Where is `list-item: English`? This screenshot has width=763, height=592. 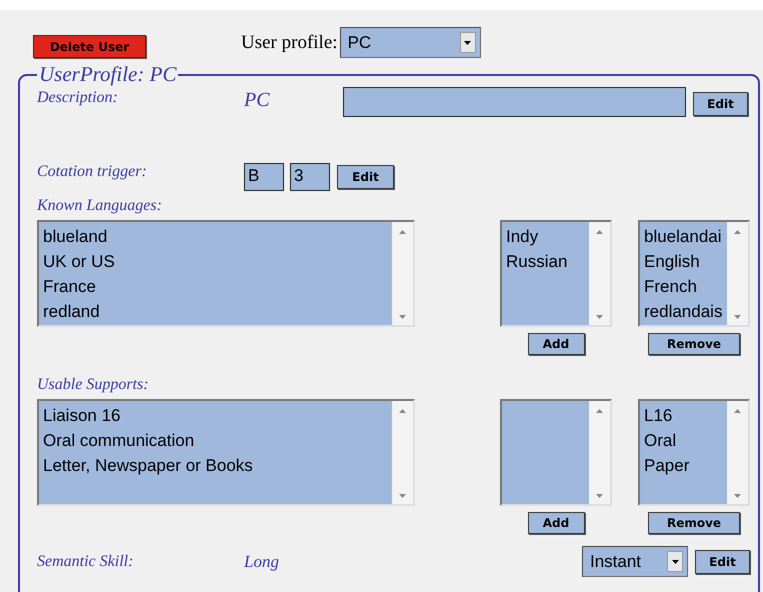
list-item: English is located at coordinates (683, 261).